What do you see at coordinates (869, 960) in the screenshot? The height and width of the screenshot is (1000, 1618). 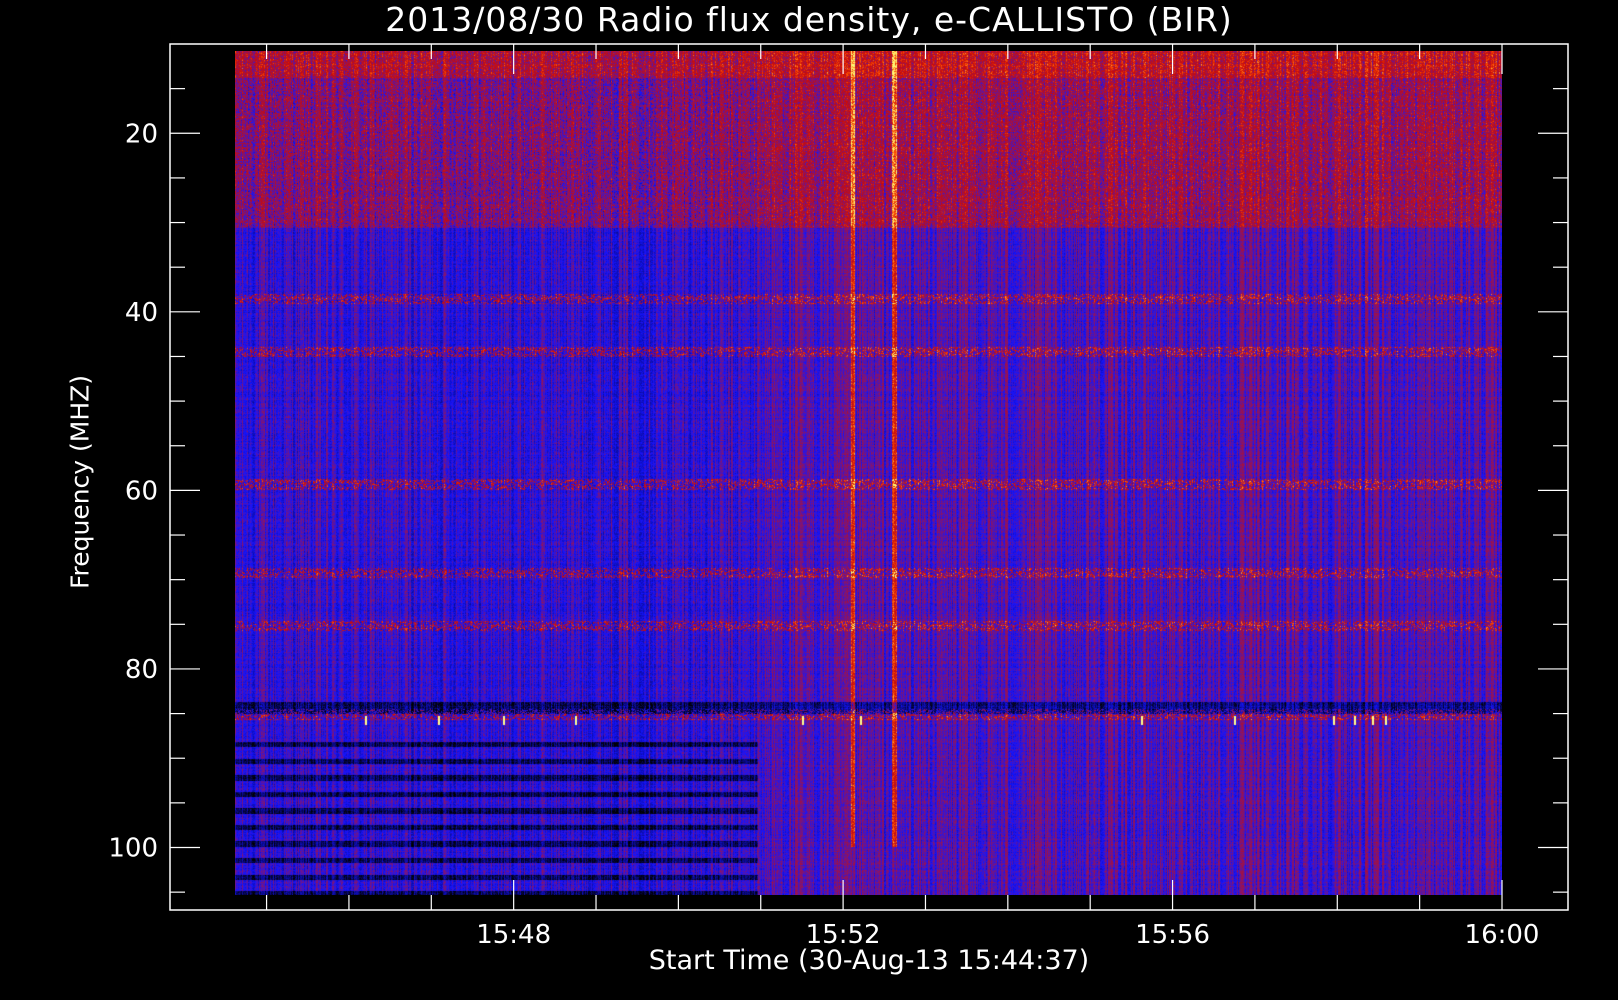 I see `x-axis-label: Start Time (30-Aug-13 15:44:37)` at bounding box center [869, 960].